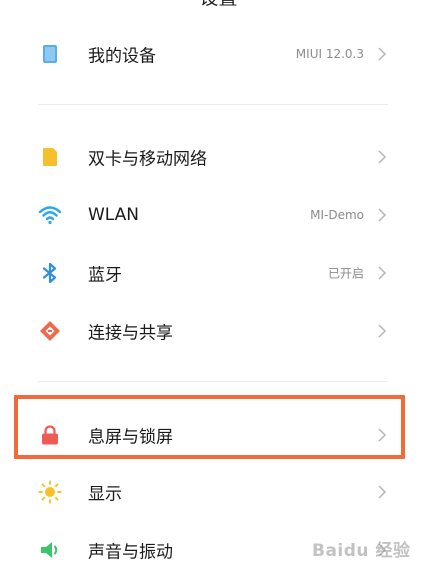 The height and width of the screenshot is (582, 437). Describe the element at coordinates (218, 4) in the screenshot. I see `page-title: 设置` at that location.